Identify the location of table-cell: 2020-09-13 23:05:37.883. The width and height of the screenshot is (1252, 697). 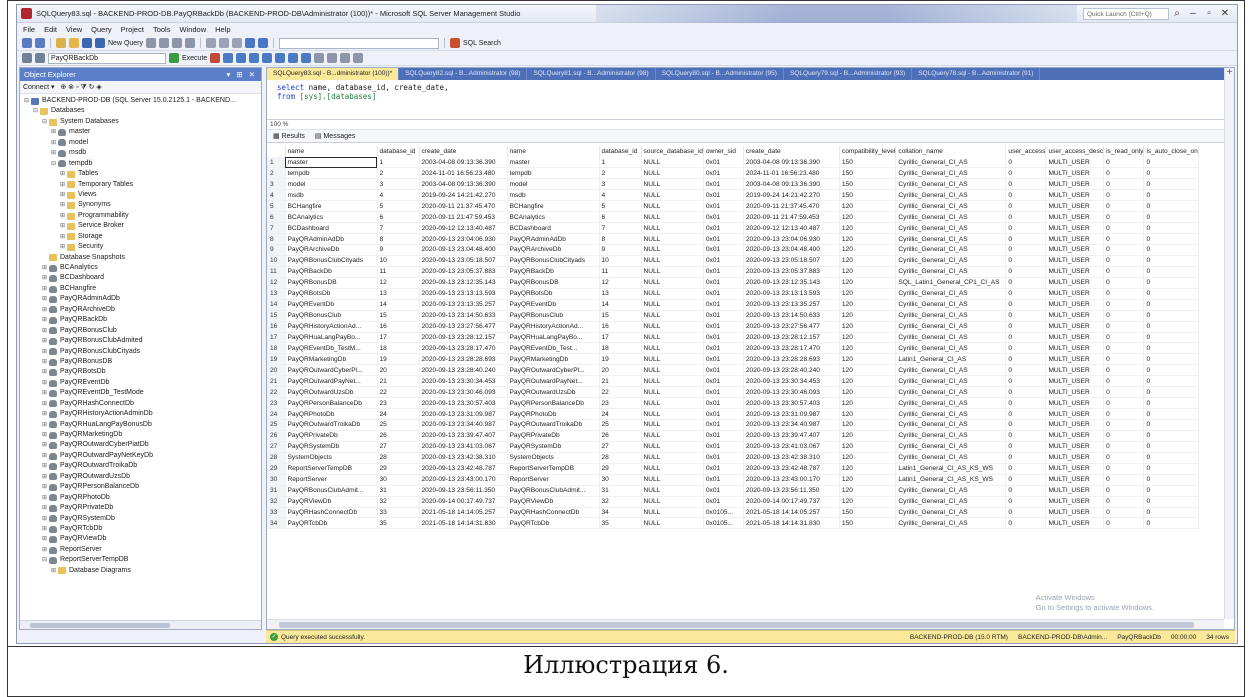
(791, 272).